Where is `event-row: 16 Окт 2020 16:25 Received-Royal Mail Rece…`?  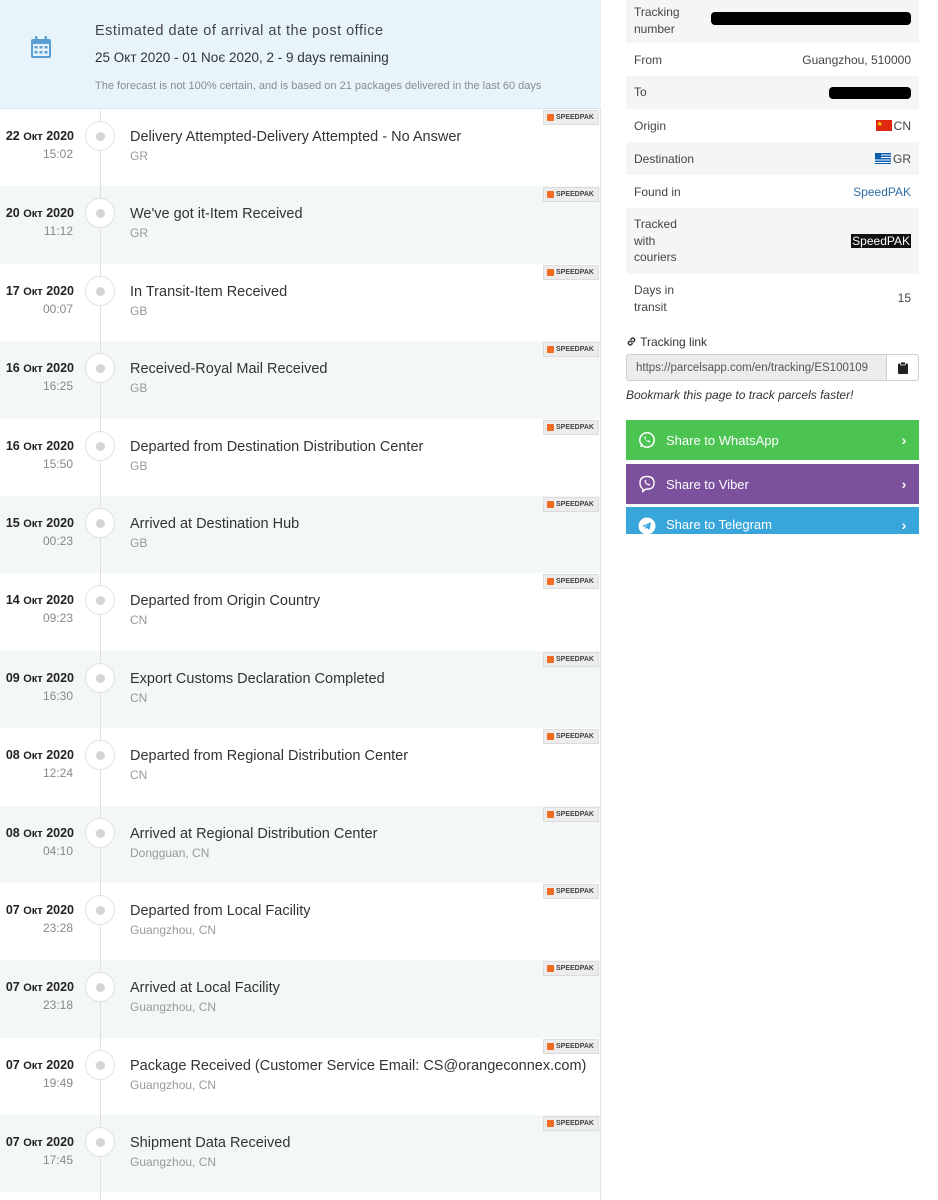 event-row: 16 Окт 2020 16:25 Received-Royal Mail Rece… is located at coordinates (300, 380).